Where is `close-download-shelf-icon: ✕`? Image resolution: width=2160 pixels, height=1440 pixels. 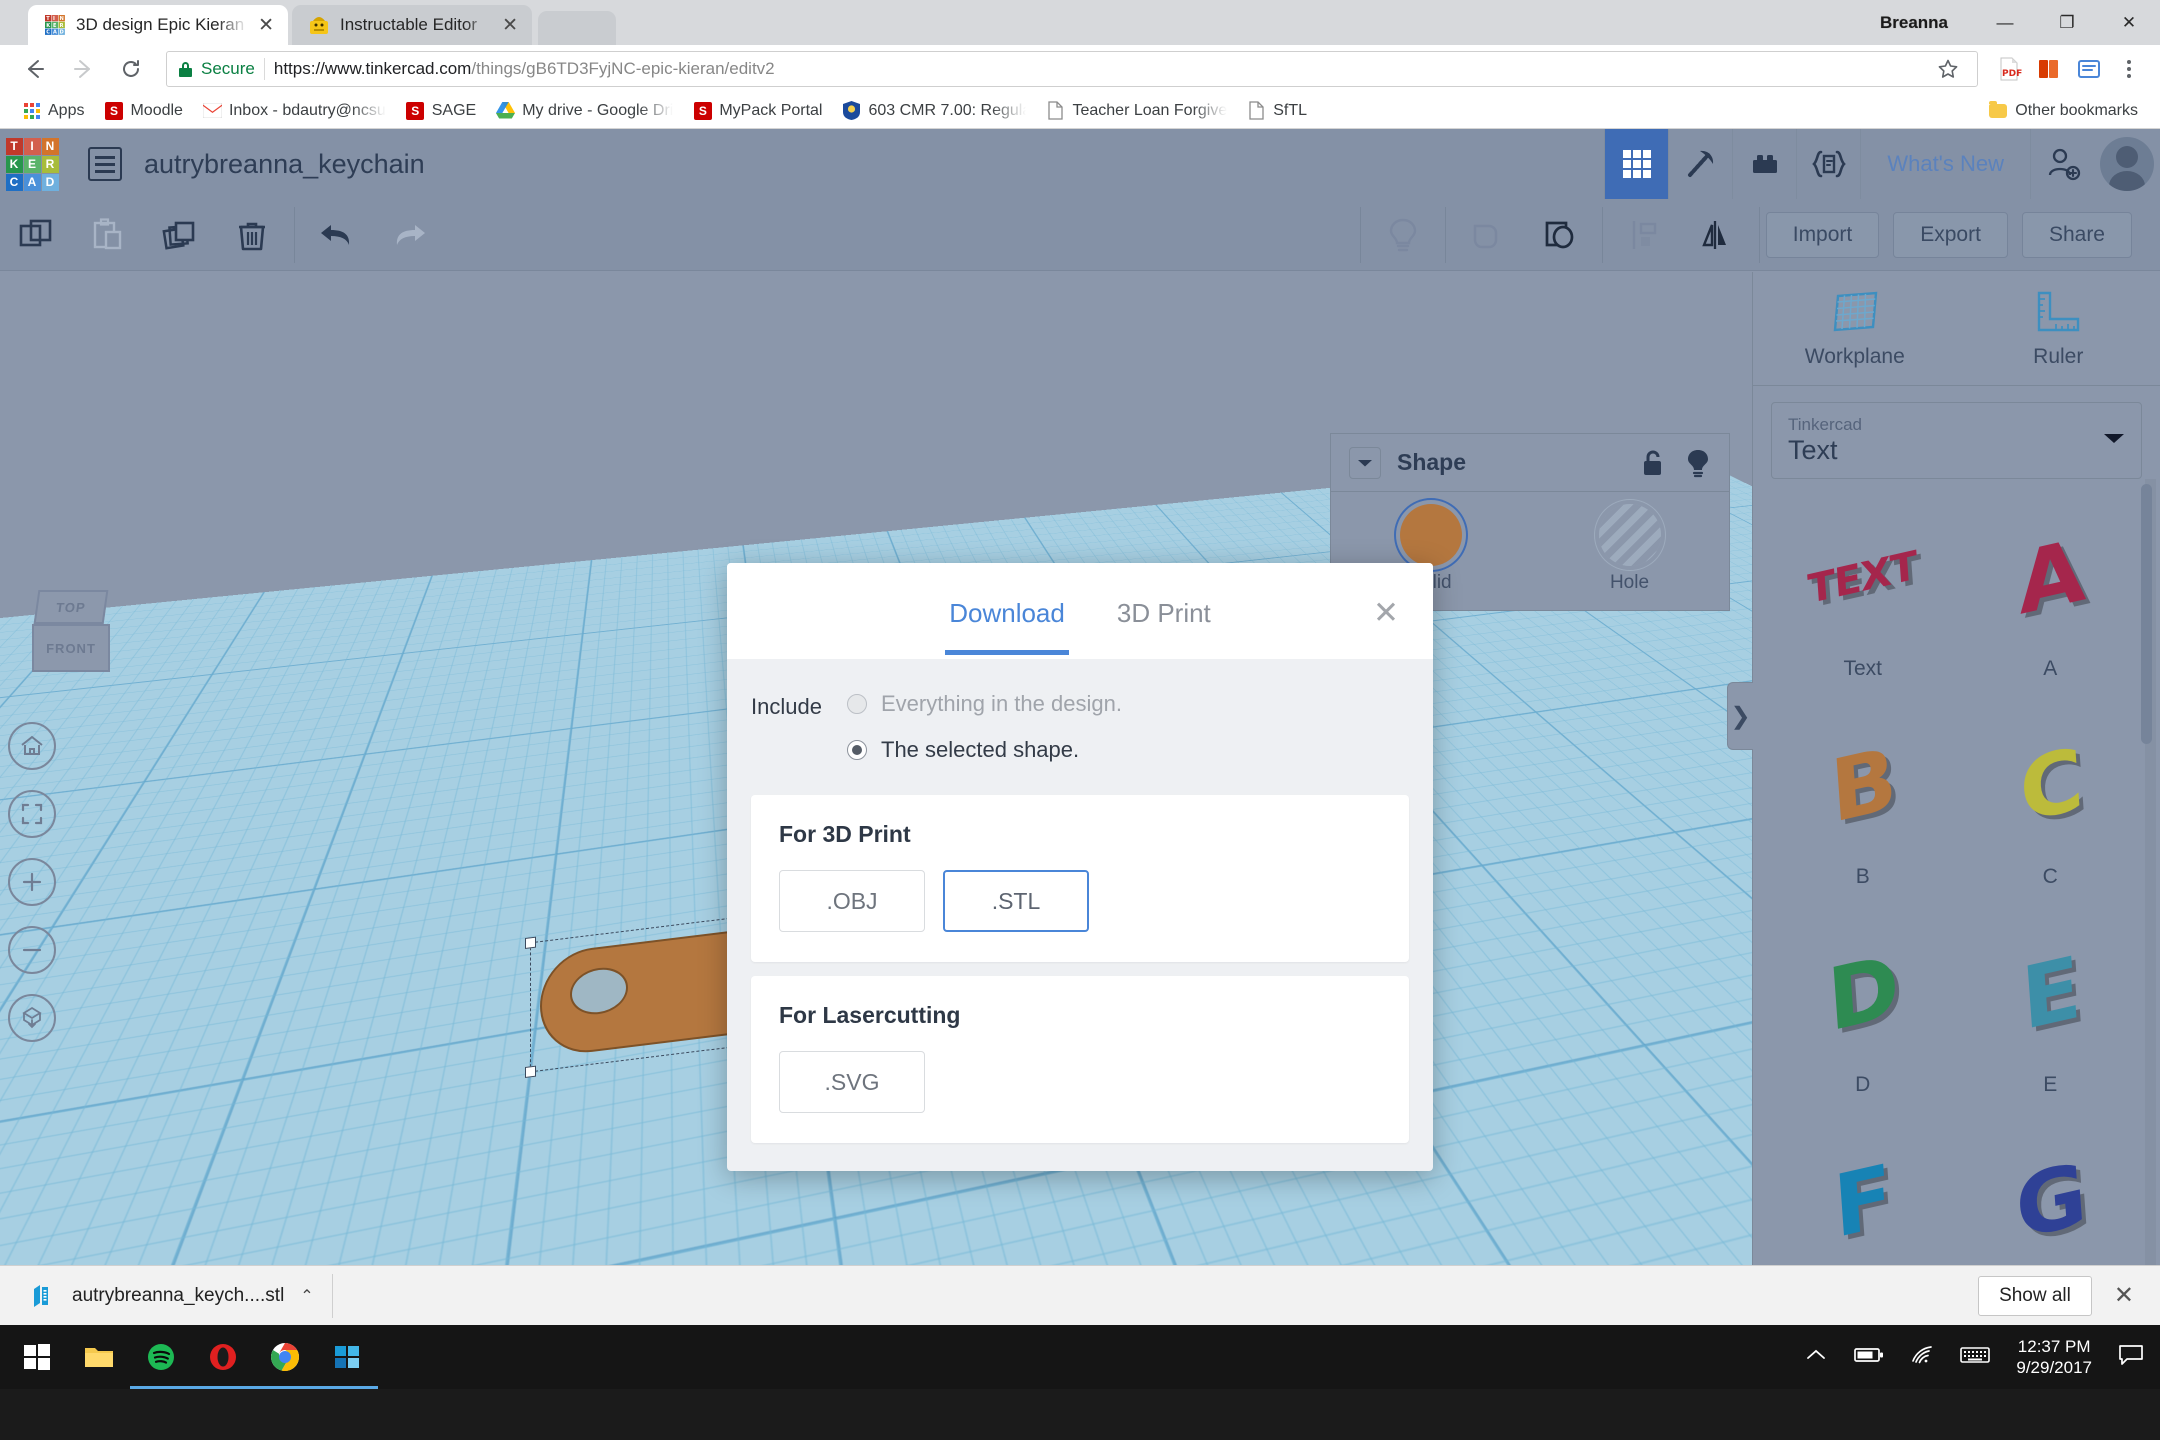 close-download-shelf-icon: ✕ is located at coordinates (2124, 1295).